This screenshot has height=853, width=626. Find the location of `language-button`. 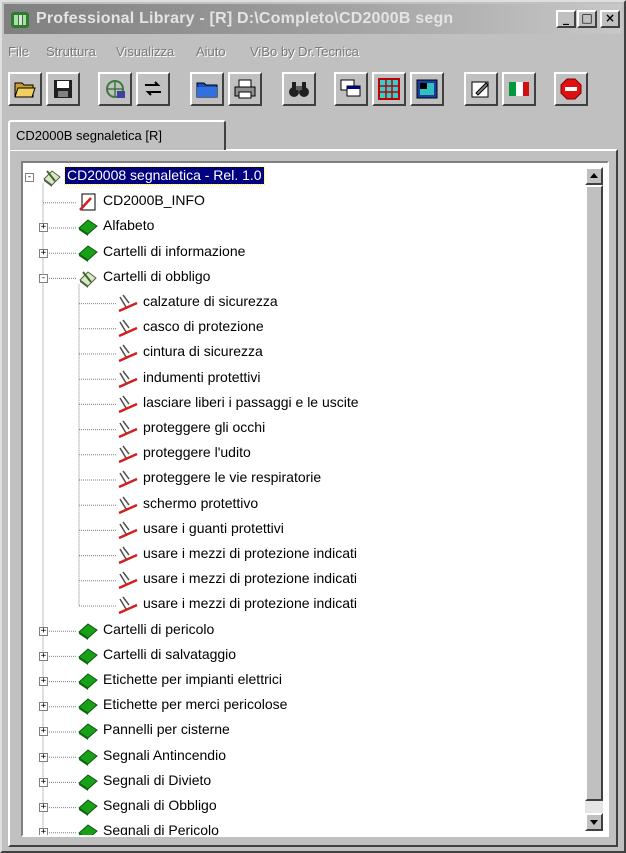

language-button is located at coordinates (519, 89).